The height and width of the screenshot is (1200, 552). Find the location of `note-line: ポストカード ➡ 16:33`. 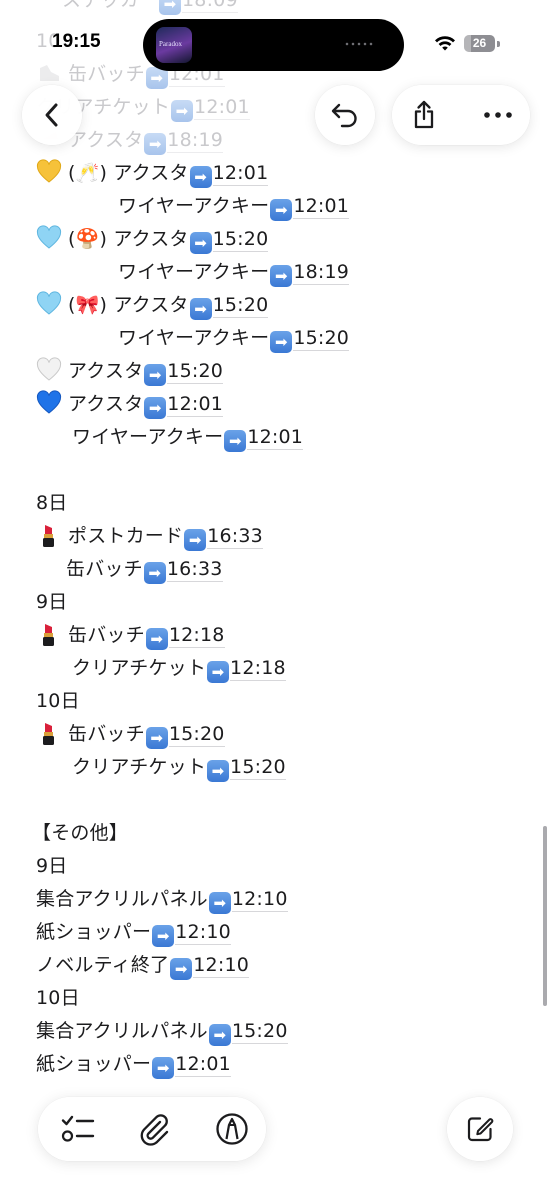

note-line: ポストカード ➡ 16:33 is located at coordinates (149, 536).